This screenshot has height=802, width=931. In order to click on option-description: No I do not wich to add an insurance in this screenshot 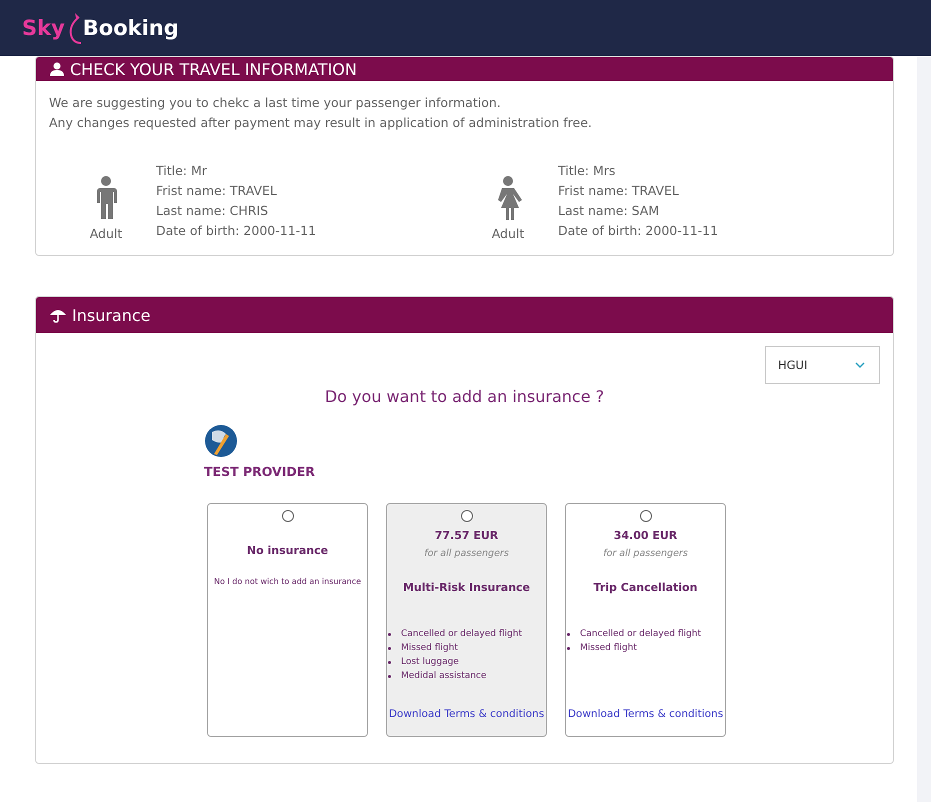, I will do `click(288, 581)`.